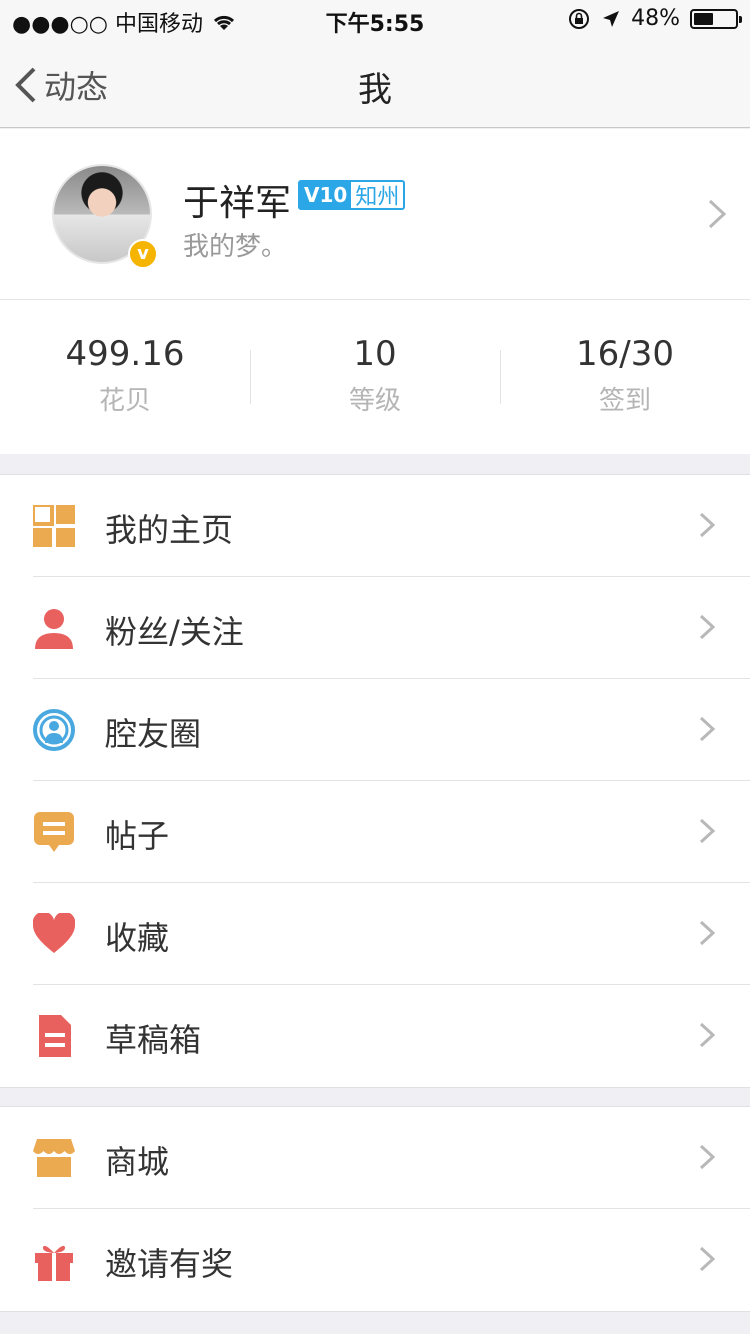 Image resolution: width=750 pixels, height=1334 pixels. I want to click on stats-panel: 499.16 花贝 10 等级 16/30 签到, so click(375, 377).